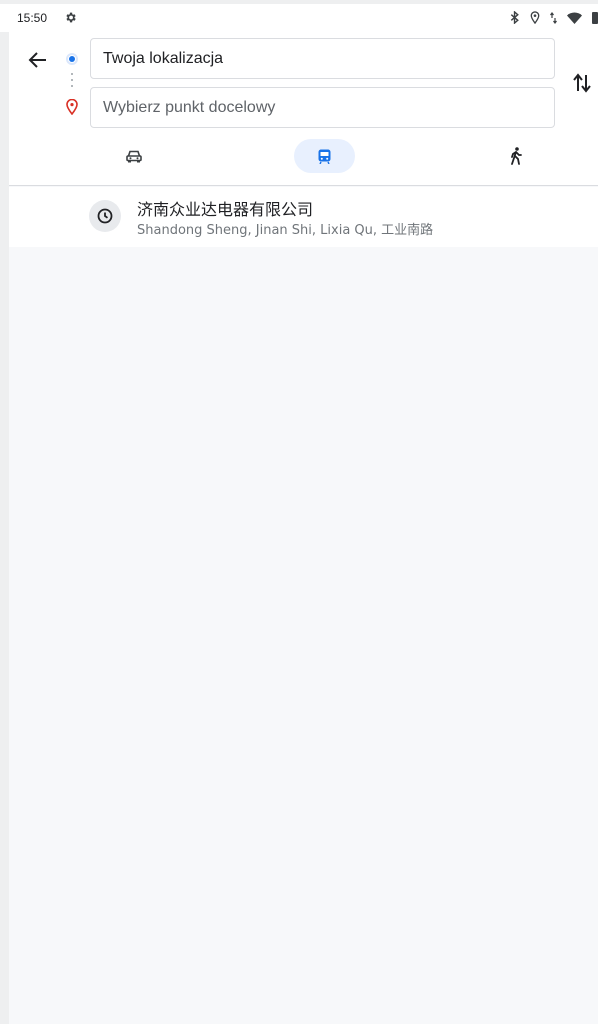 This screenshot has width=598, height=1024. Describe the element at coordinates (535, 20) in the screenshot. I see `location-icon` at that location.